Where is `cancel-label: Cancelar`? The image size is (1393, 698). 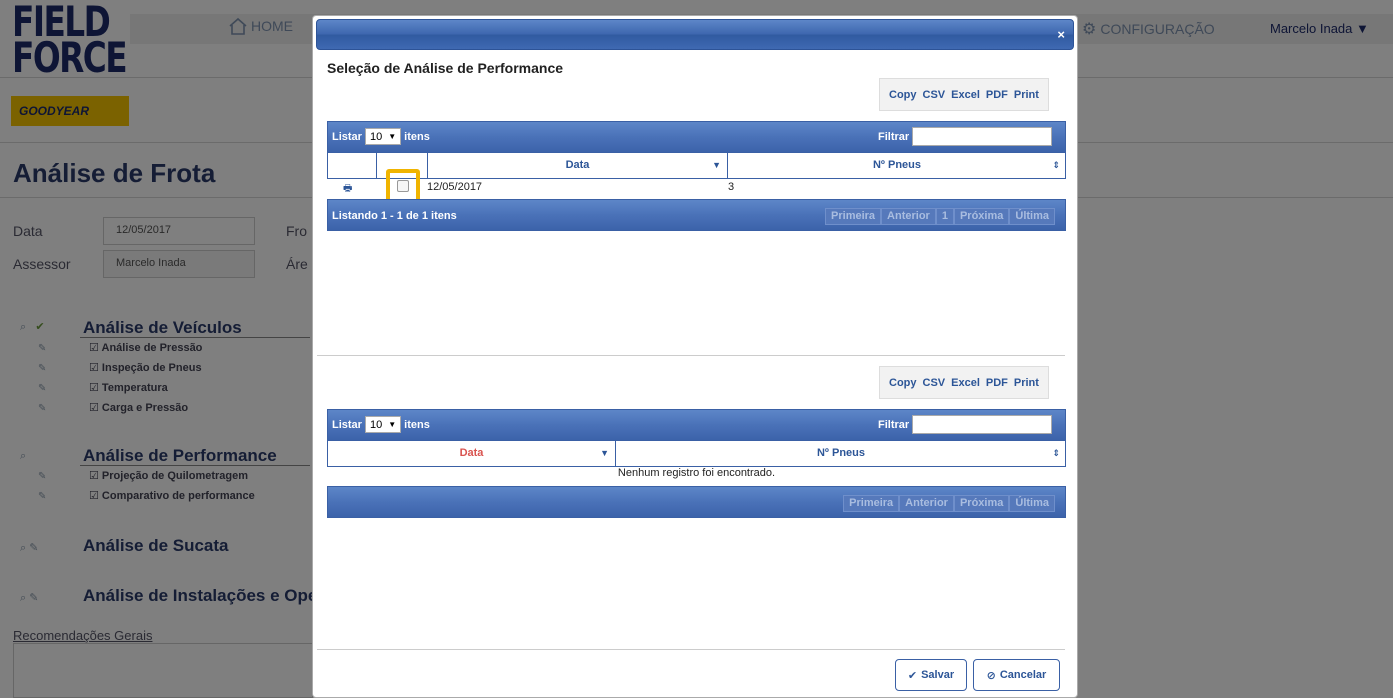 cancel-label: Cancelar is located at coordinates (1023, 675).